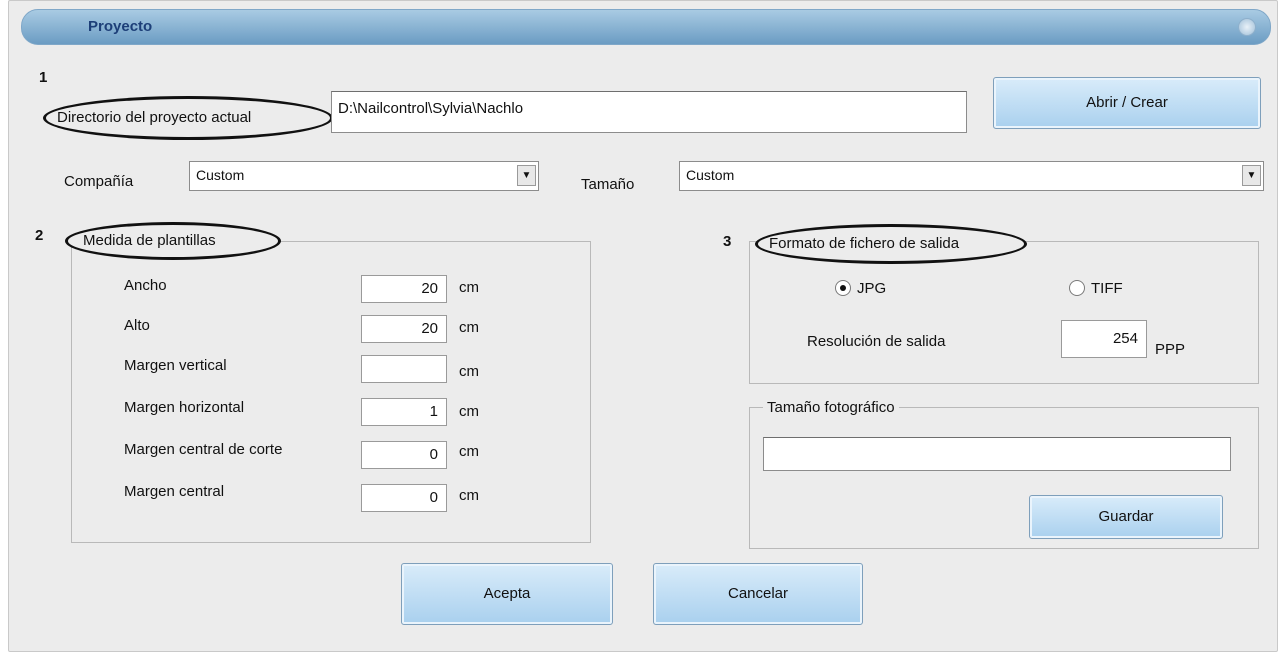  Describe the element at coordinates (404, 289) in the screenshot. I see `width-input: 20` at that location.